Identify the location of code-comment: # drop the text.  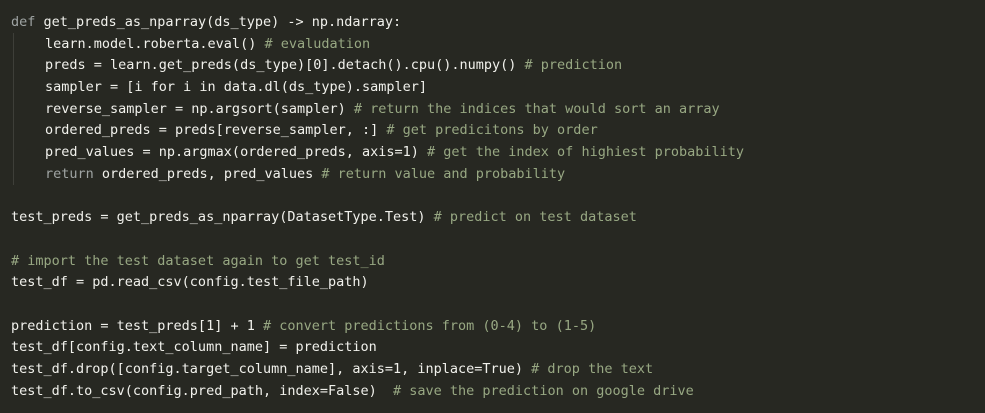
(592, 369).